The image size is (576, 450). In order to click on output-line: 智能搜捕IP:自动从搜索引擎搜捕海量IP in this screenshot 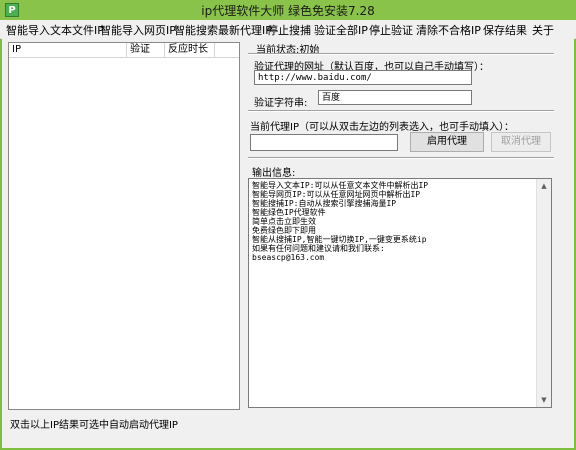, I will do `click(324, 203)`.